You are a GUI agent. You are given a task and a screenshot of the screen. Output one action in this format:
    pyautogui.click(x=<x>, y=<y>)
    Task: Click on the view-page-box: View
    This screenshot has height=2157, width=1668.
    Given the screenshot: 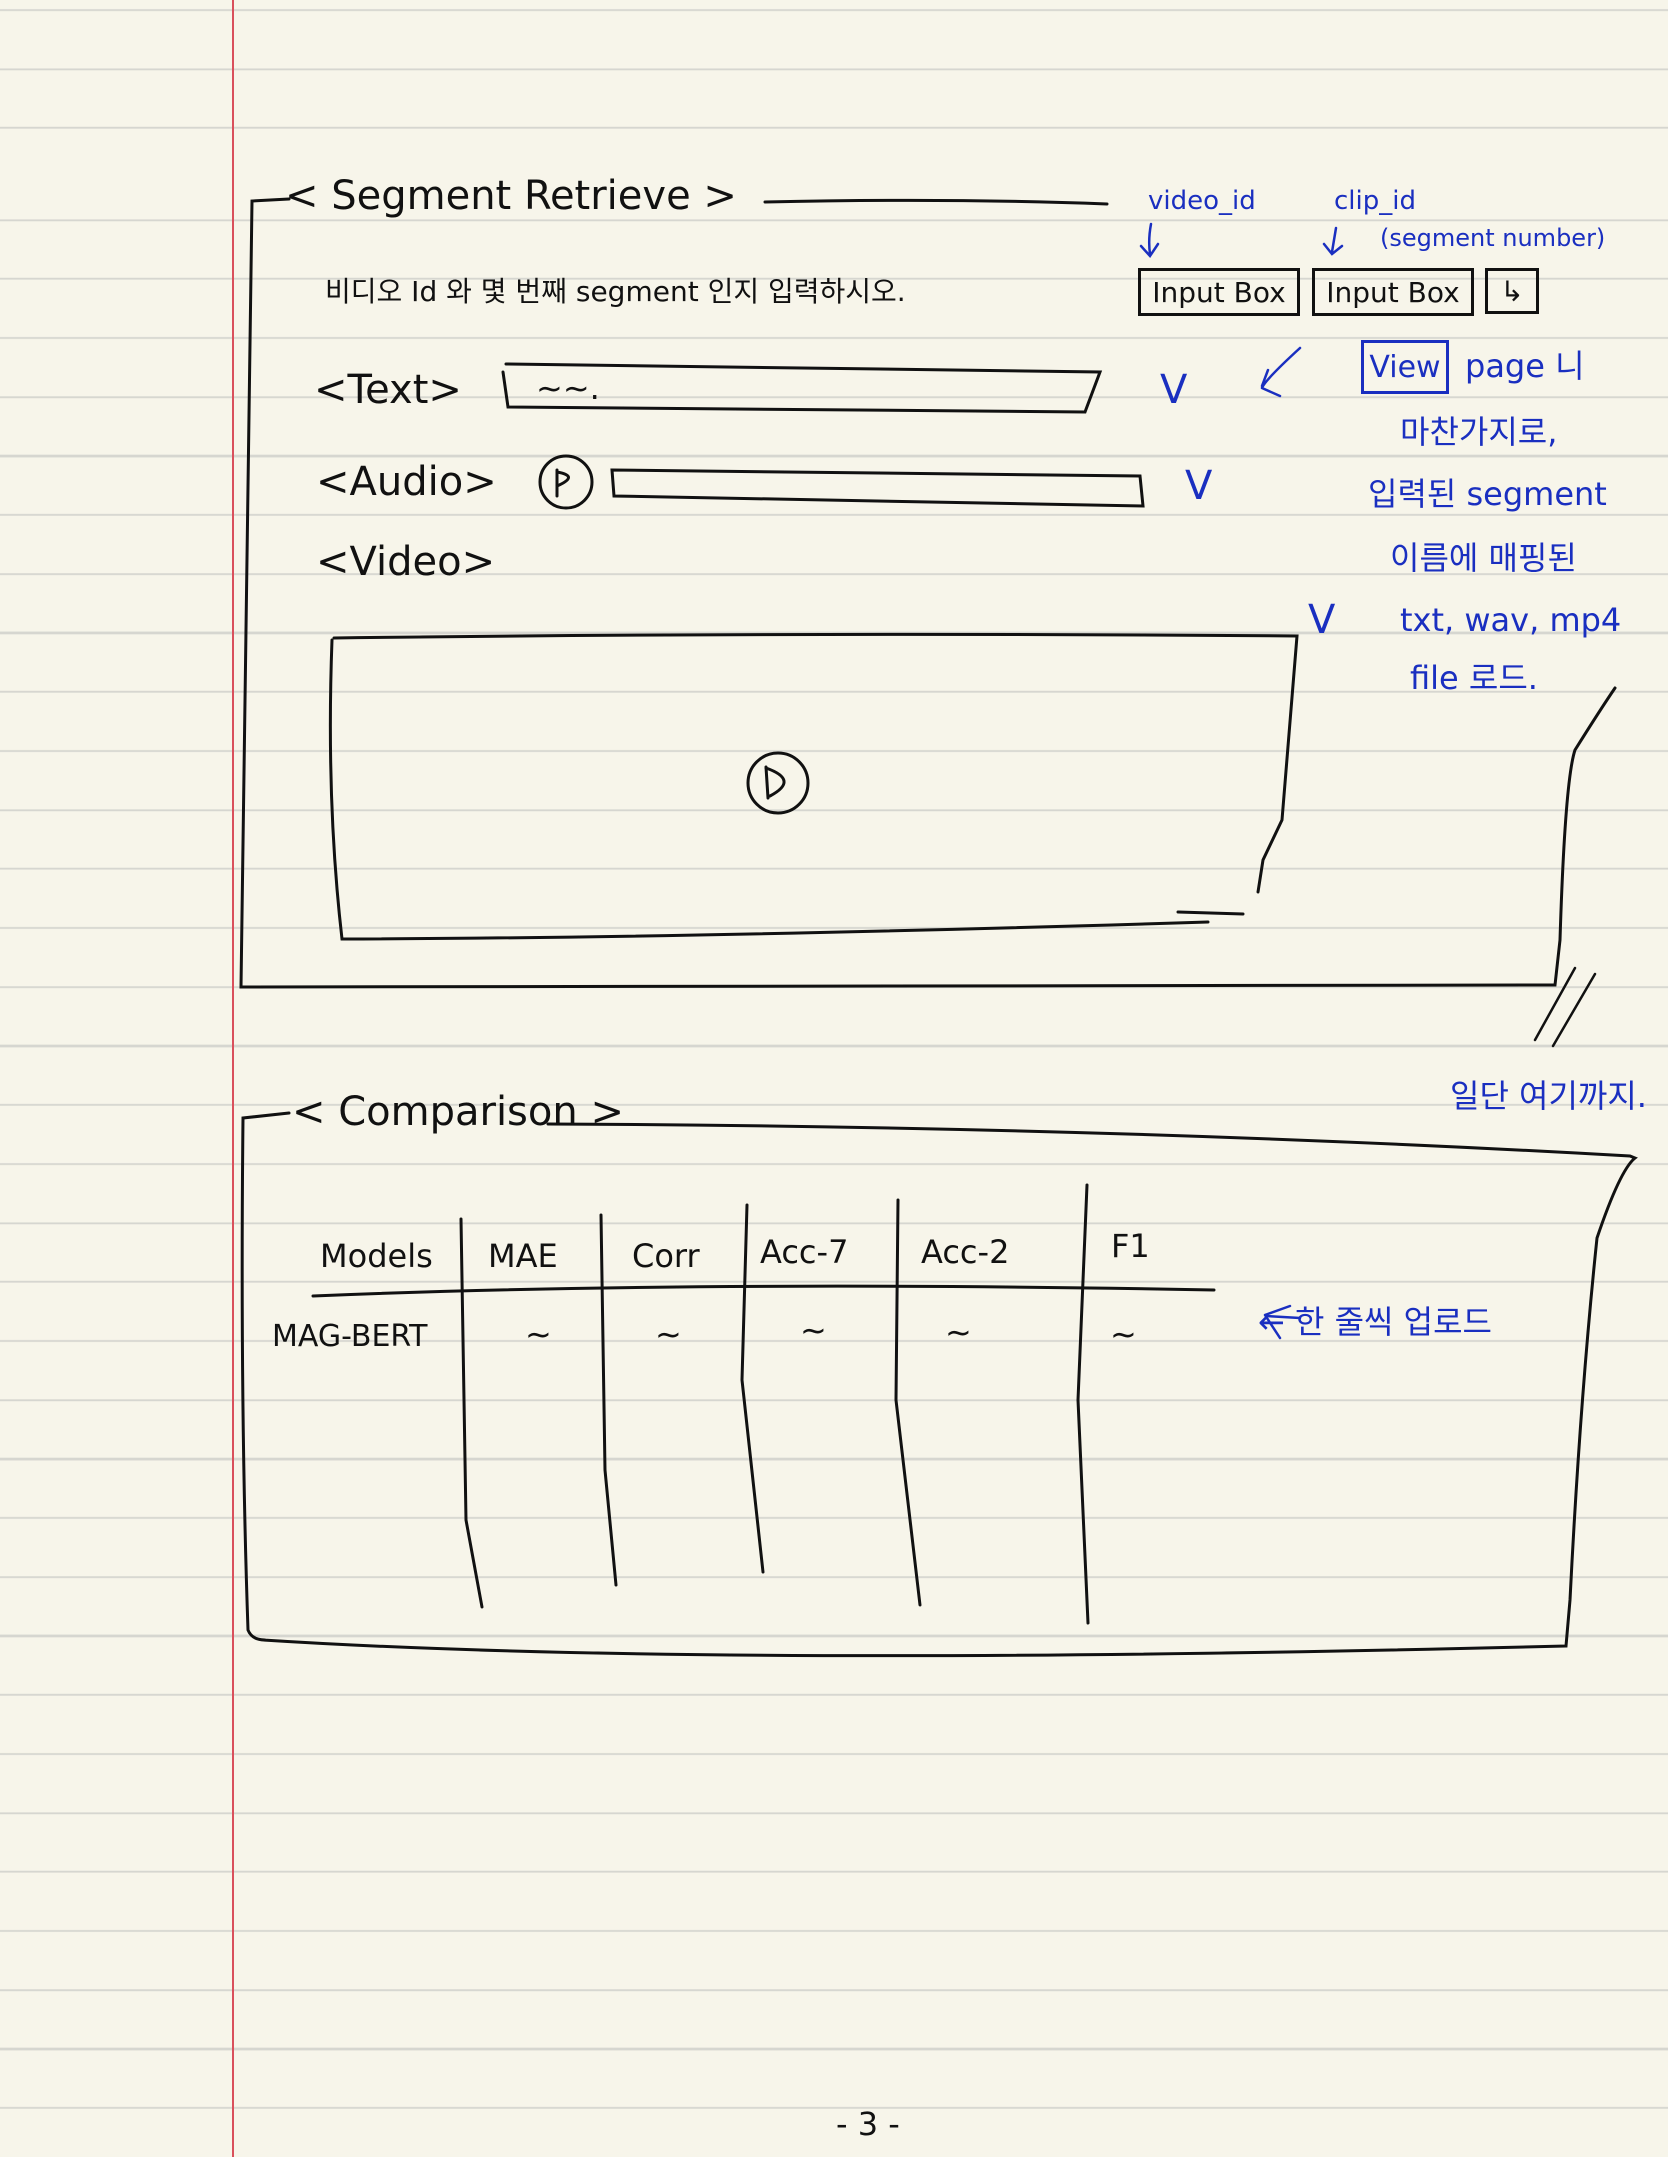 What is the action you would take?
    pyautogui.click(x=1405, y=367)
    